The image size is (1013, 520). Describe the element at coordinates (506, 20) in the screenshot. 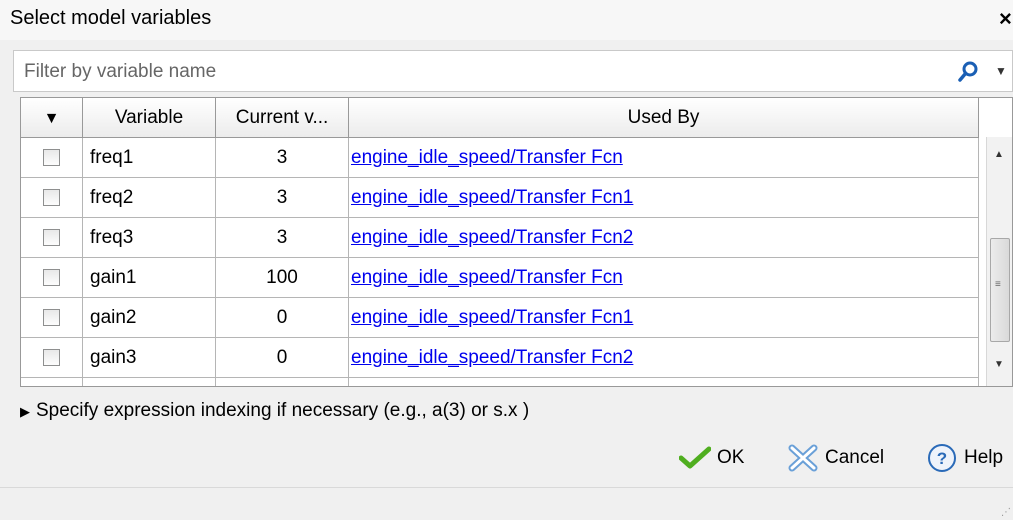

I see `title-bar: Select model variables ×` at that location.